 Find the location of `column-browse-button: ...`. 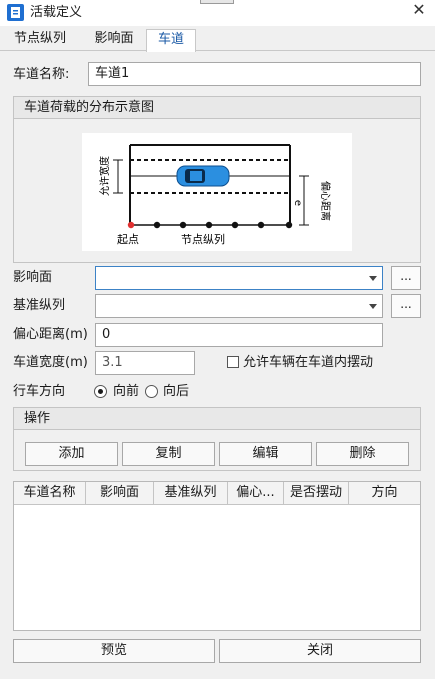

column-browse-button: ... is located at coordinates (406, 306).